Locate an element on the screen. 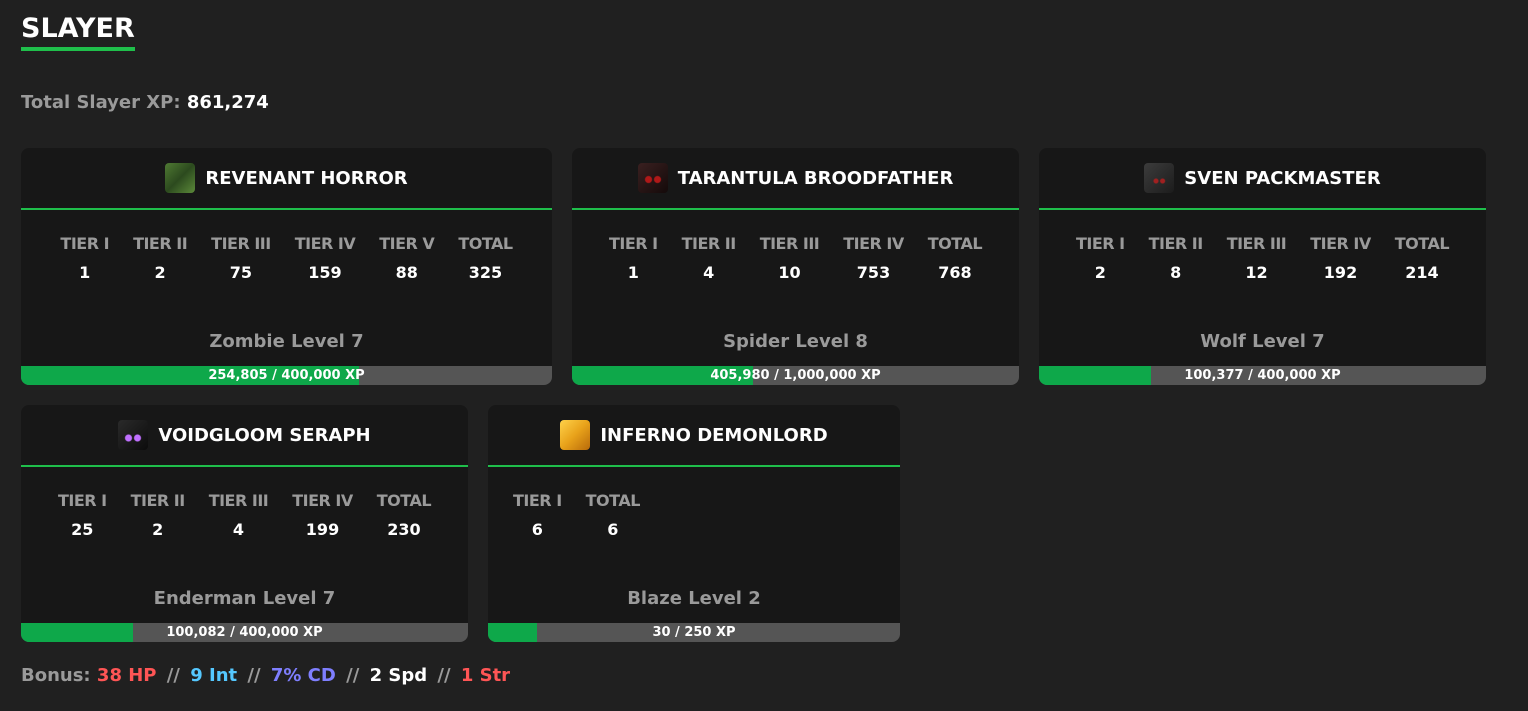 This screenshot has width=1528, height=711. xp-progress-bar: 405,980 / 1,000,000 XP is located at coordinates (795, 375).